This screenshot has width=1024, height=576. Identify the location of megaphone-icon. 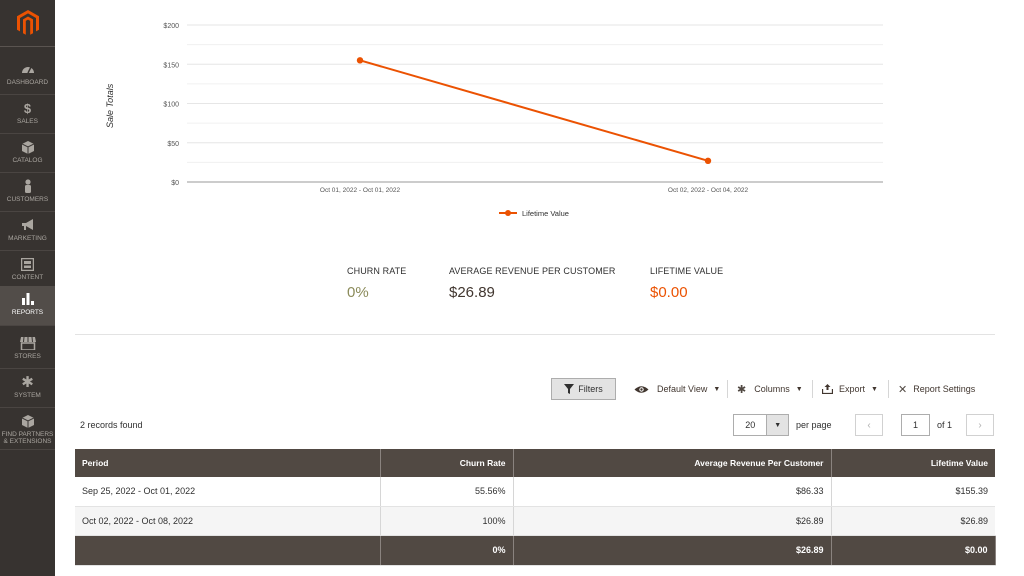
(28, 225).